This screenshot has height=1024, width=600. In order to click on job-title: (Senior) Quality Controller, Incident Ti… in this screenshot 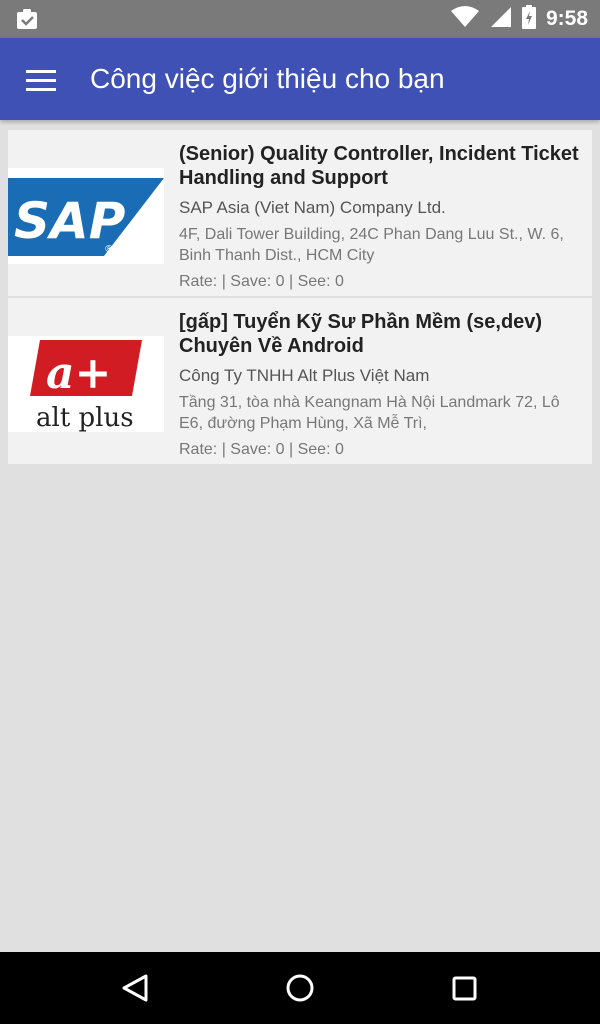, I will do `click(379, 166)`.